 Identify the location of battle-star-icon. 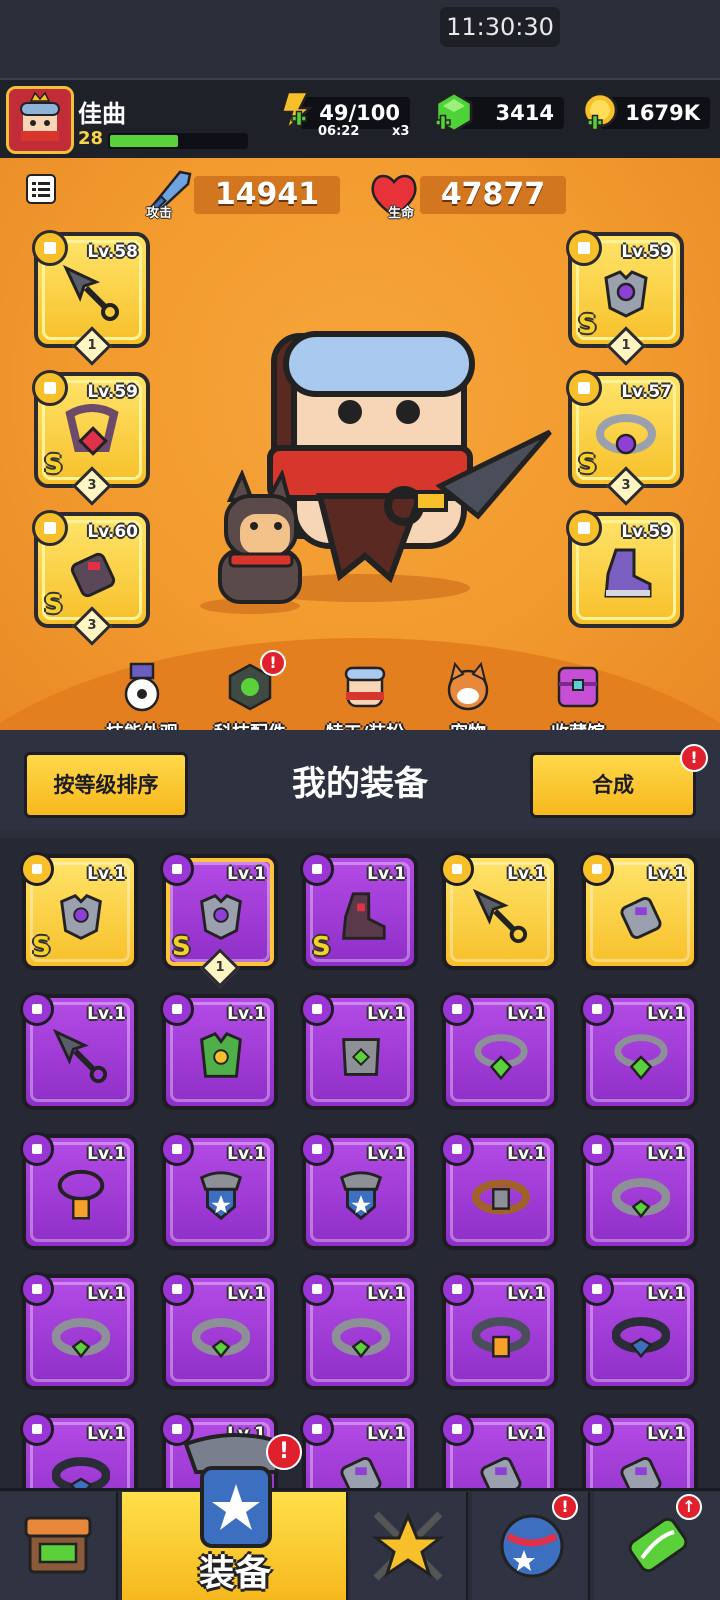
(408, 1546).